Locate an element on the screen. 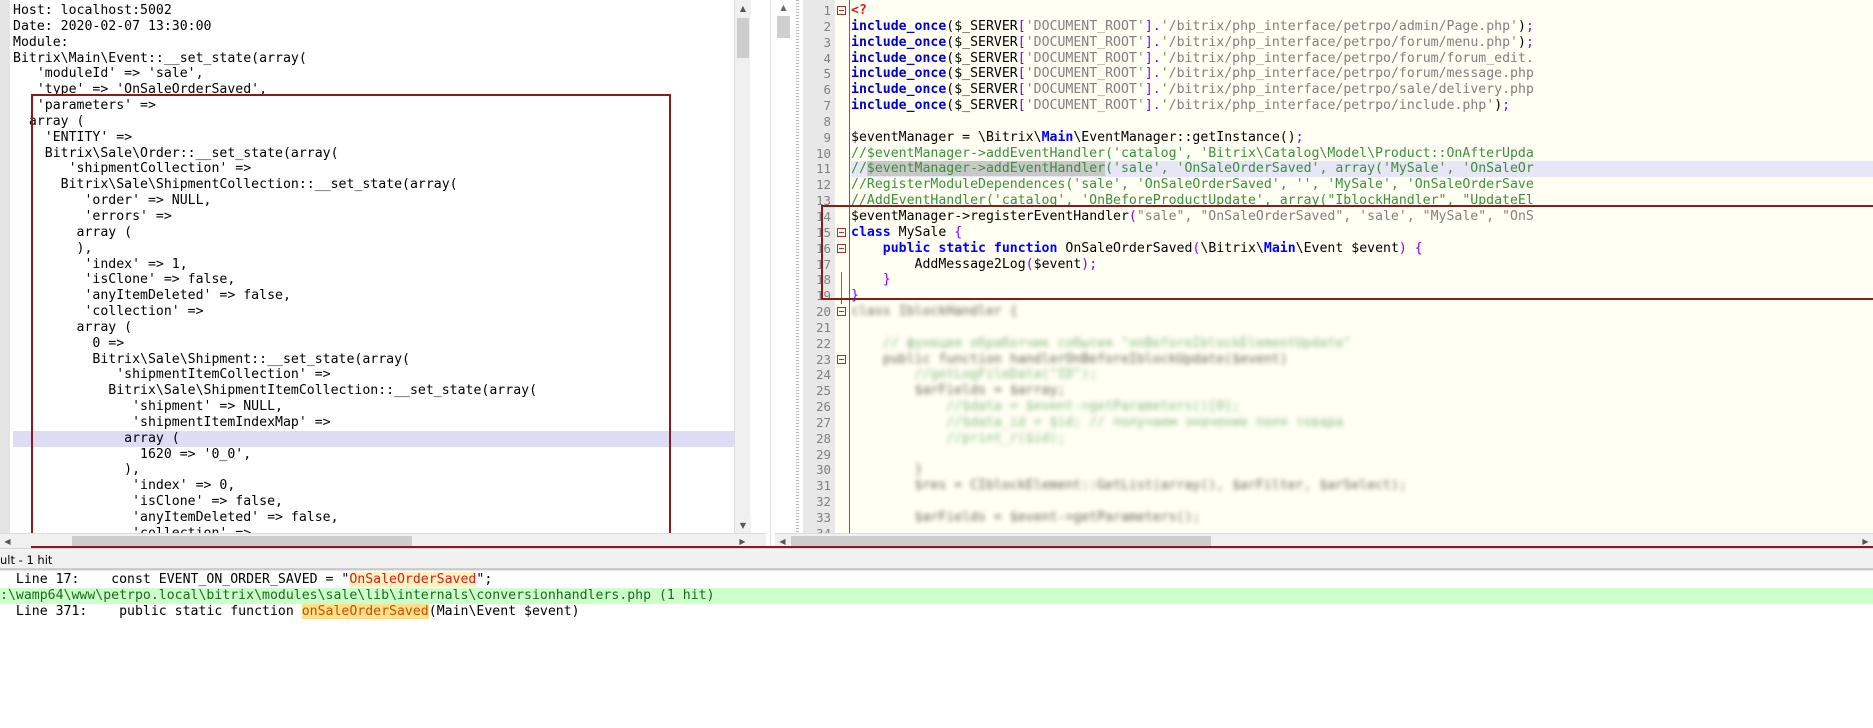 The height and width of the screenshot is (728, 1873). dump-vscroll-thumb is located at coordinates (743, 38).